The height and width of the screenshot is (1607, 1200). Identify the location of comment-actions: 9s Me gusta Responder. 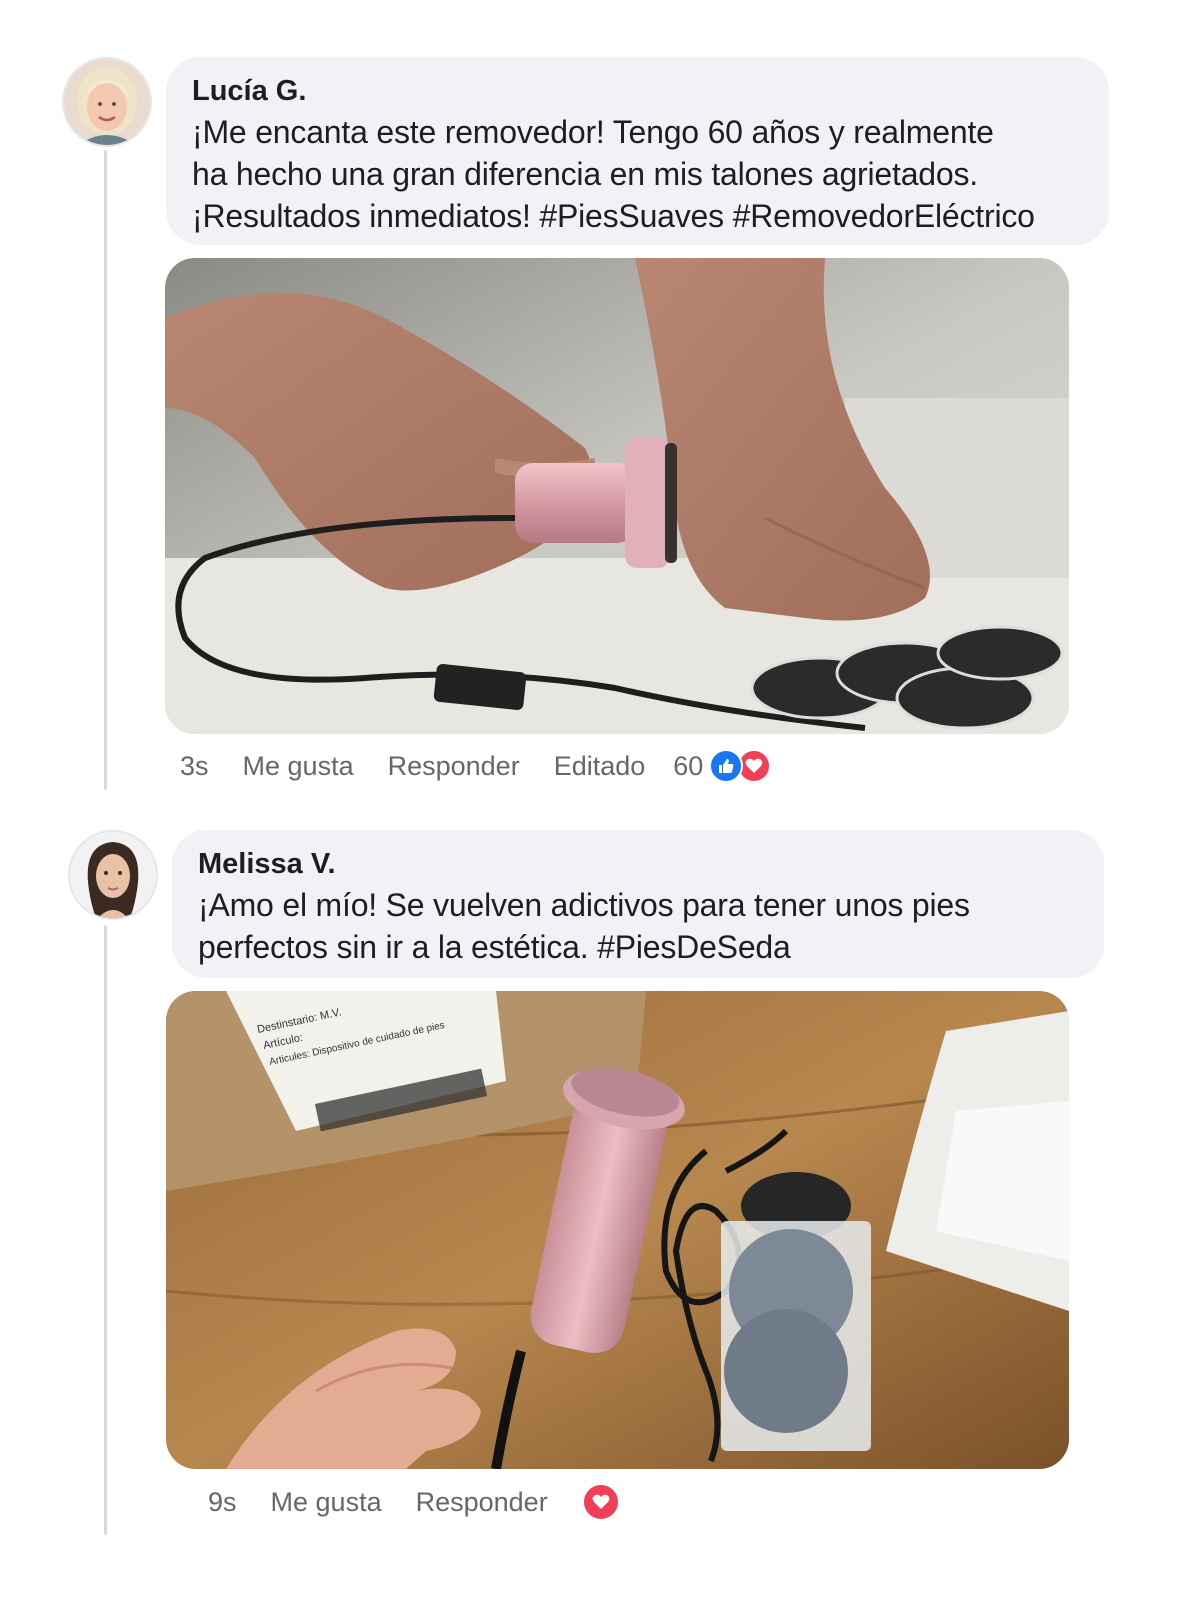
(414, 1502).